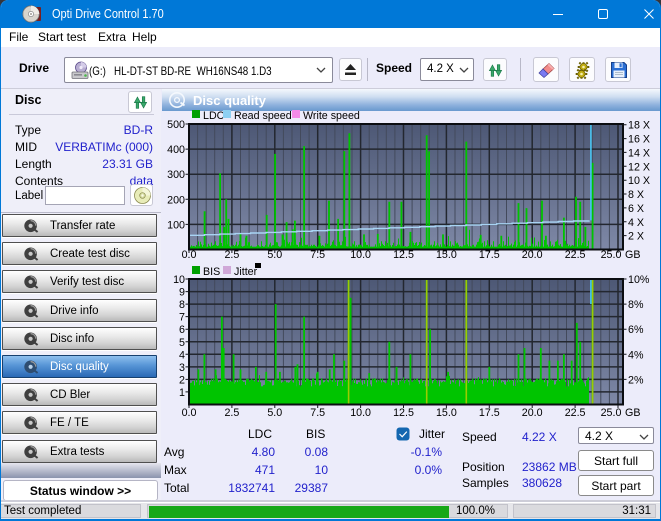 The image size is (661, 521). Describe the element at coordinates (182, 343) in the screenshot. I see `svg-text: 5` at that location.